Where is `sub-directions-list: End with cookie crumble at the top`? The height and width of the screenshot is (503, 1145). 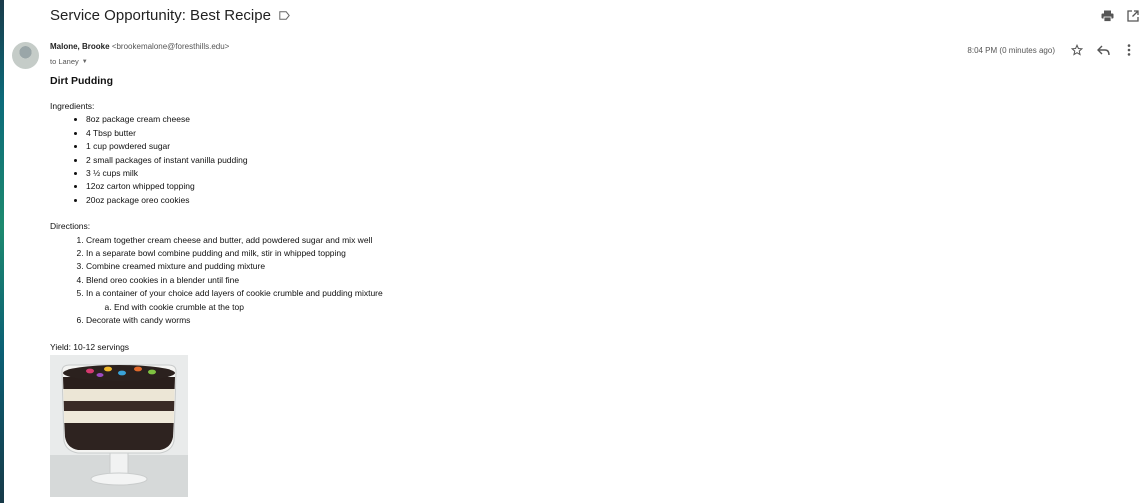
sub-directions-list: End with cookie crumble at the top is located at coordinates (418, 307).